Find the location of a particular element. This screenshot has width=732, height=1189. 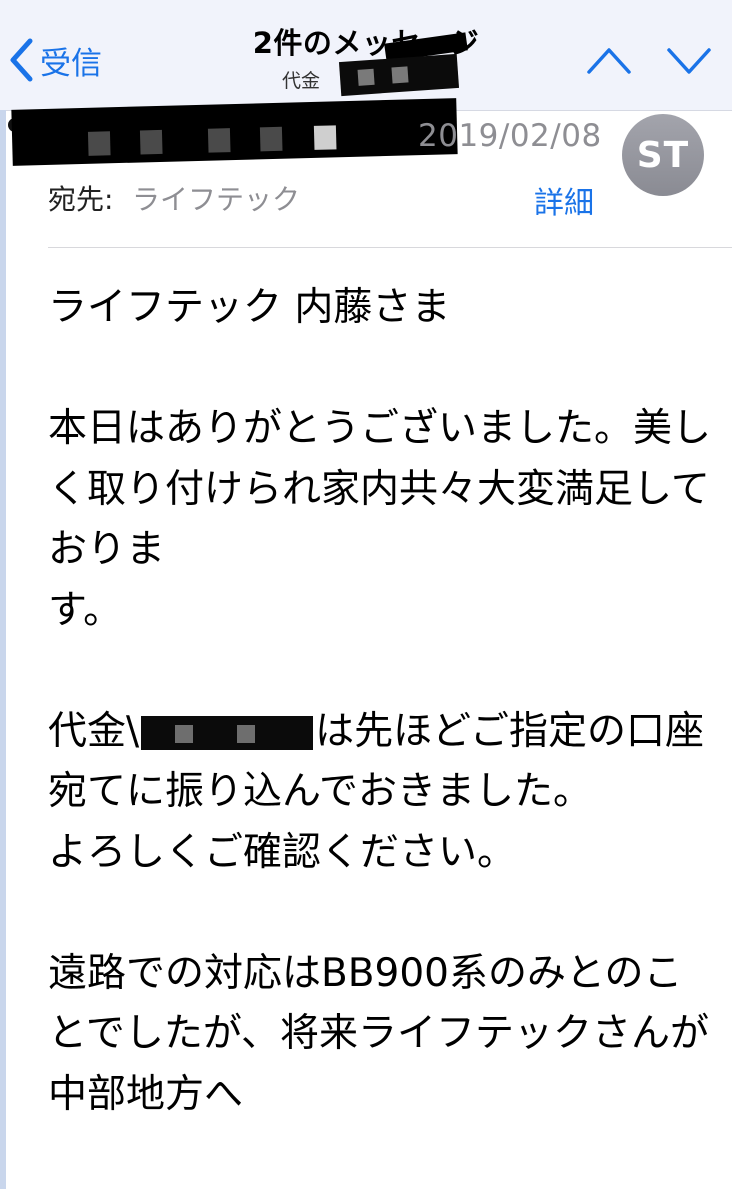

header-divider is located at coordinates (390, 247).